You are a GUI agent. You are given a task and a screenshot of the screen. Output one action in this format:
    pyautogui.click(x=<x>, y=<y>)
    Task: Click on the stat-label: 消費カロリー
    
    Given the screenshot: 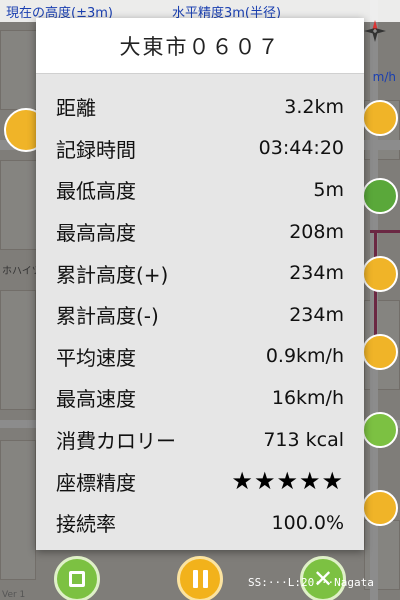 What is the action you would take?
    pyautogui.click(x=116, y=441)
    